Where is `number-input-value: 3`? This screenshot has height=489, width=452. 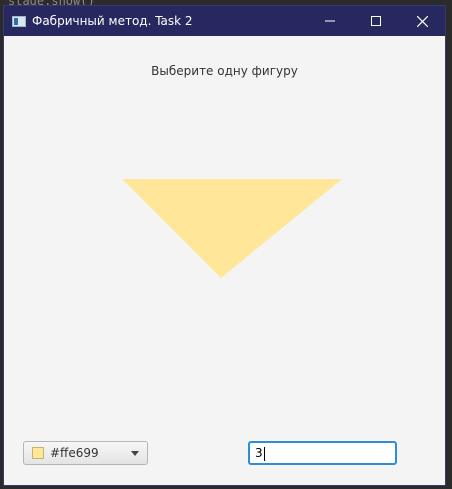 number-input-value: 3 is located at coordinates (259, 453).